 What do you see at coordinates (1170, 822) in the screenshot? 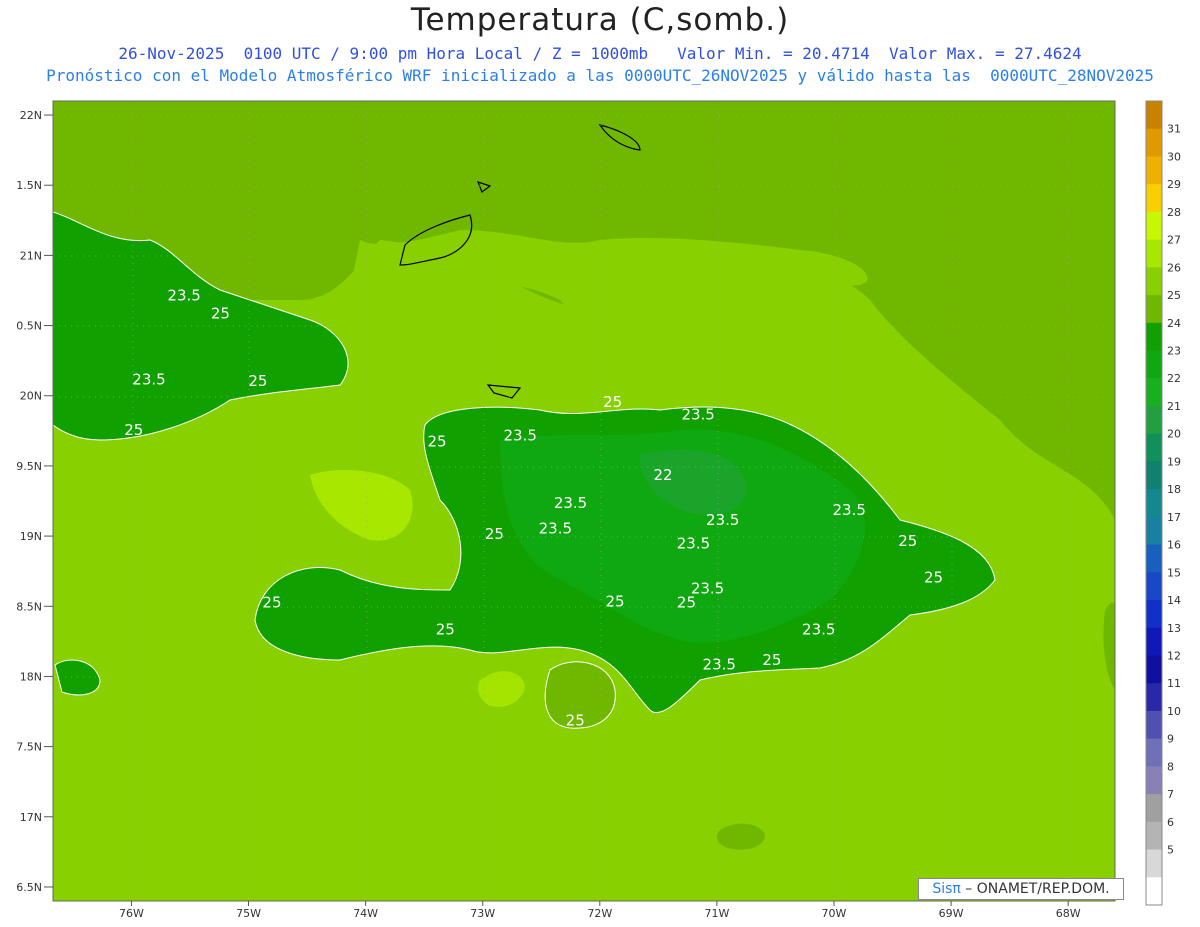
I see `colorbar-label: 6` at bounding box center [1170, 822].